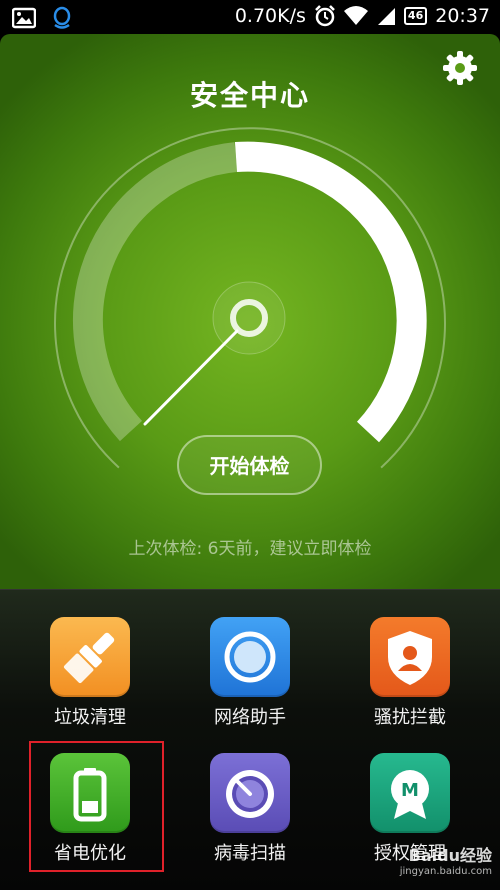  What do you see at coordinates (24, 18) in the screenshot?
I see `image-icon` at bounding box center [24, 18].